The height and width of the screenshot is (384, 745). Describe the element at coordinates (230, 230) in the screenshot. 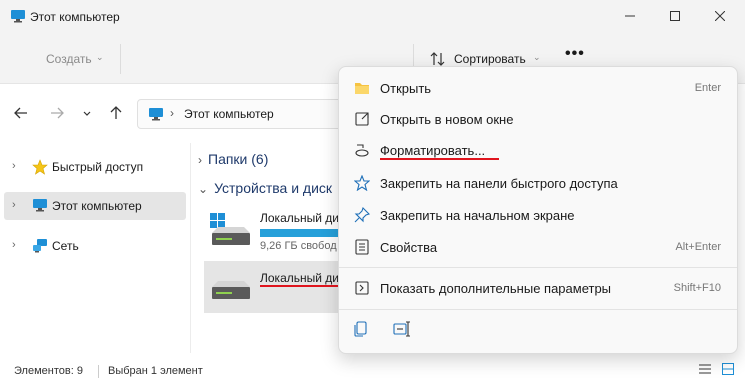

I see `system-drive-icon` at that location.